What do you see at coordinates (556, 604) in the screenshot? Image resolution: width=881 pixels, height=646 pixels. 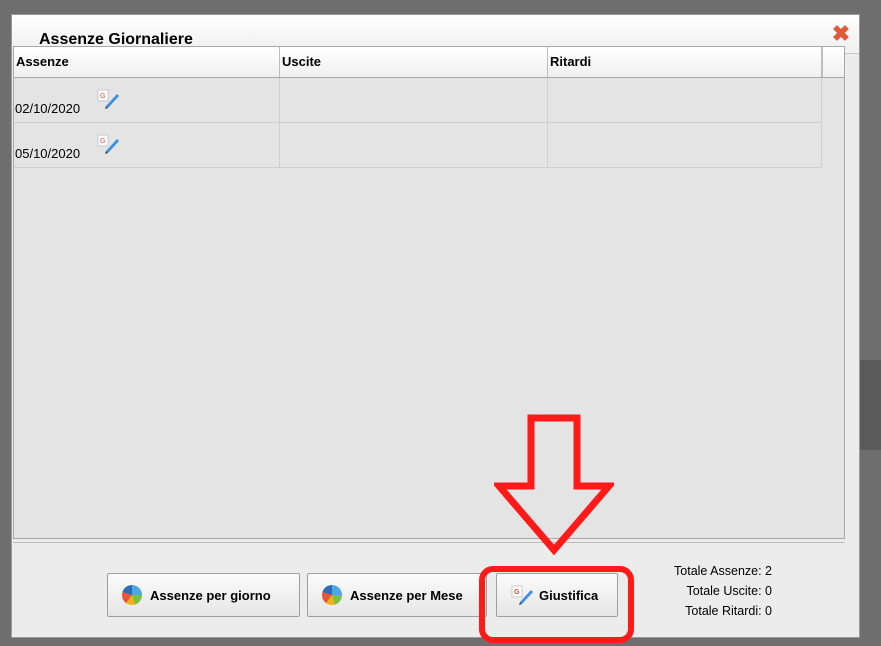 I see `annotation-highlight-box` at bounding box center [556, 604].